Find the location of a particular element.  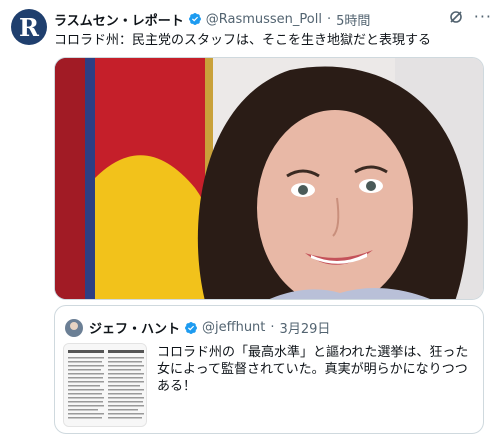

tweet-time: 5時間 is located at coordinates (353, 19).